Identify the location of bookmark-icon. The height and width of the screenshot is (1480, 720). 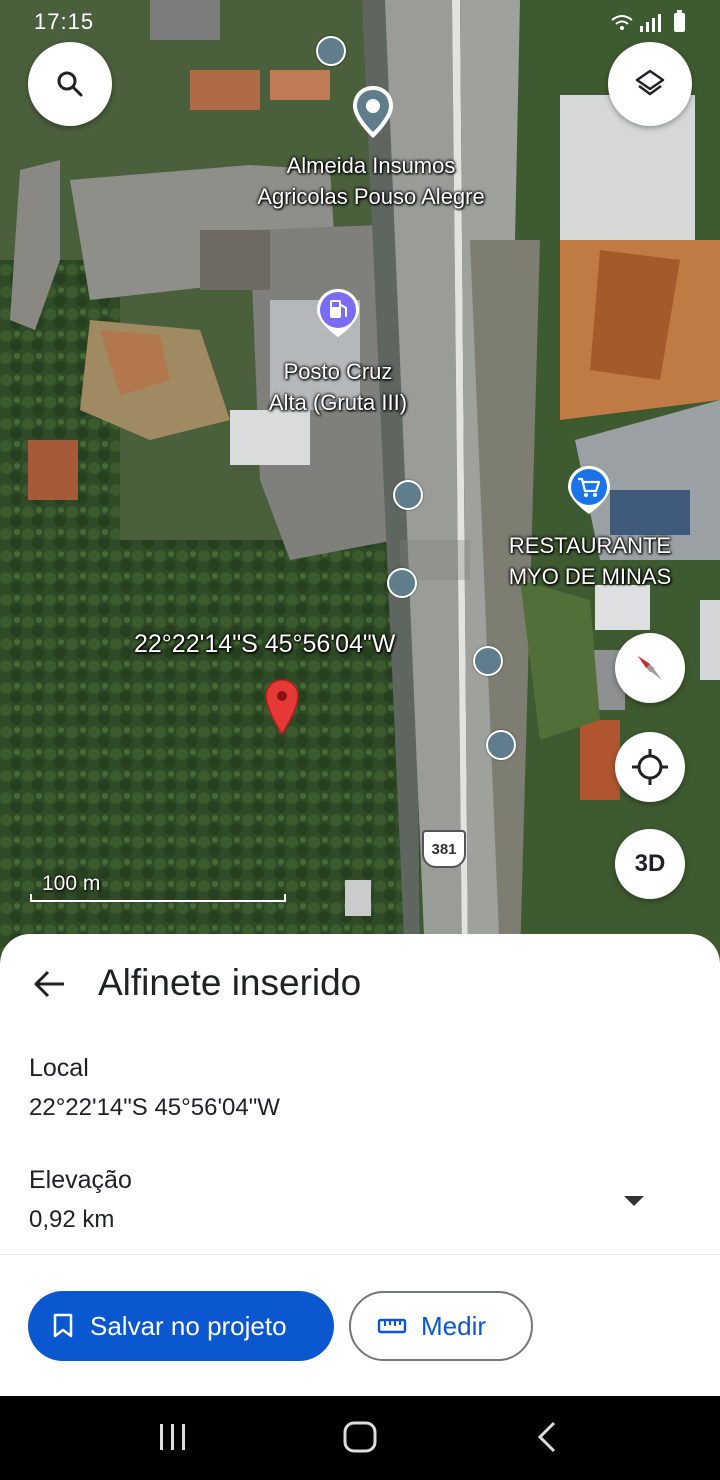
(63, 1325).